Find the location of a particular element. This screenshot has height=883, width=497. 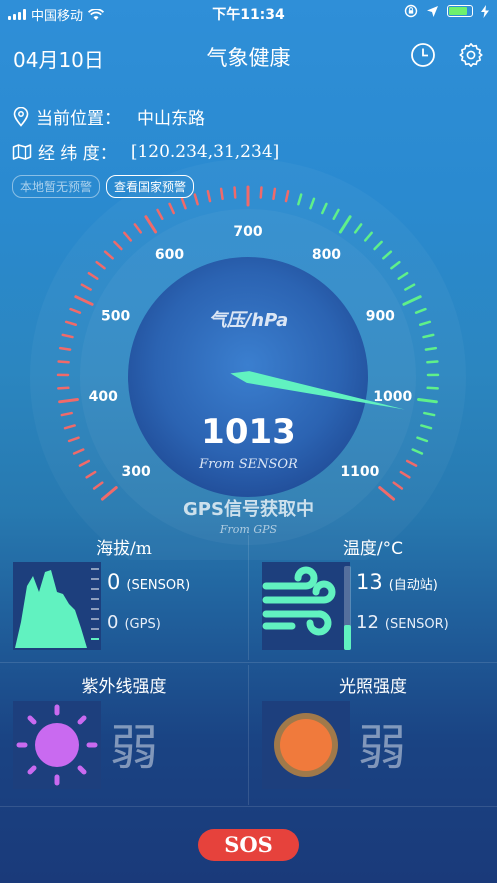

temperature-sensor-reading: 12 (SENSOR) is located at coordinates (402, 622).